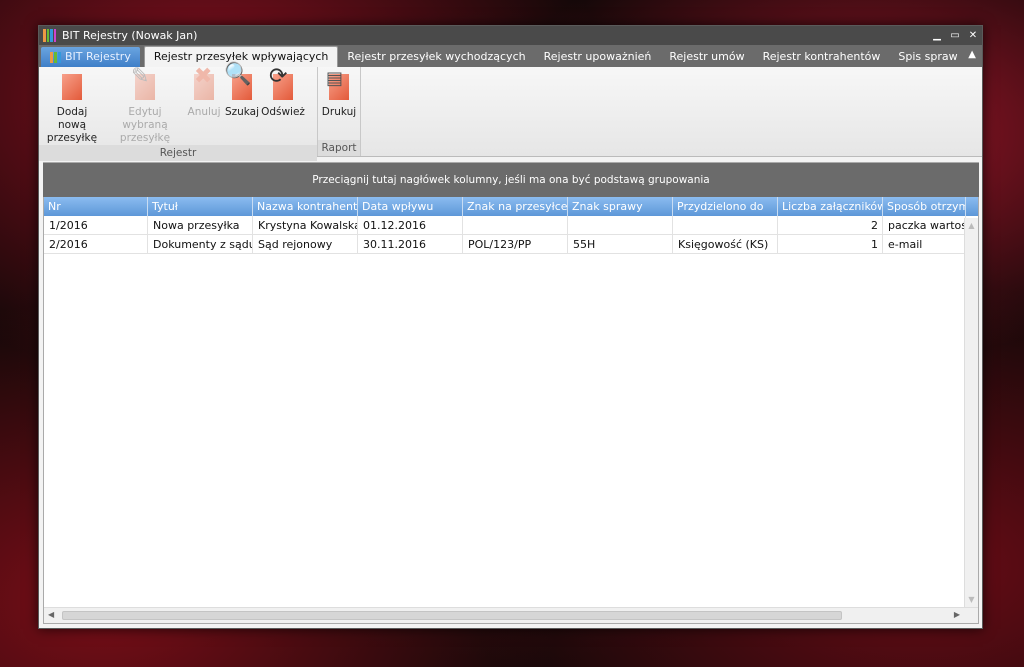 This screenshot has width=1024, height=667. What do you see at coordinates (200, 225) in the screenshot?
I see `cell-title: Nowa przesyłka` at bounding box center [200, 225].